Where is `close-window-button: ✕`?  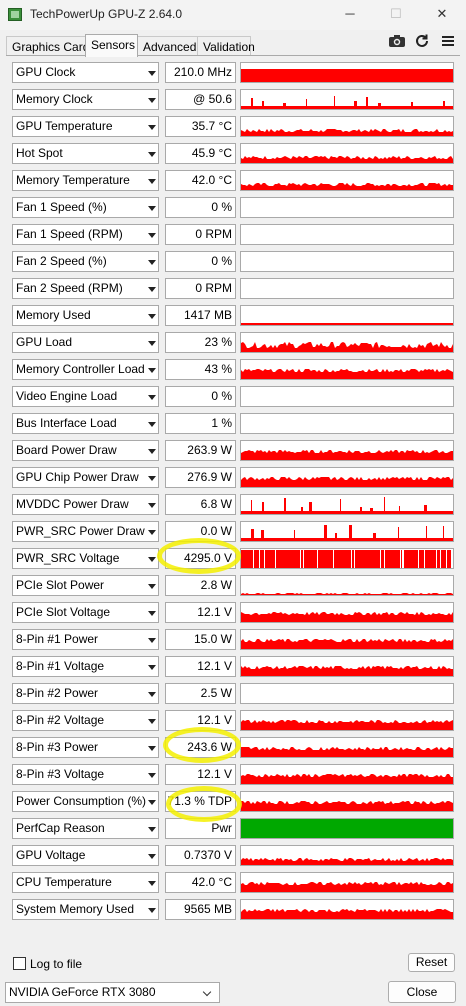 close-window-button: ✕ is located at coordinates (442, 14).